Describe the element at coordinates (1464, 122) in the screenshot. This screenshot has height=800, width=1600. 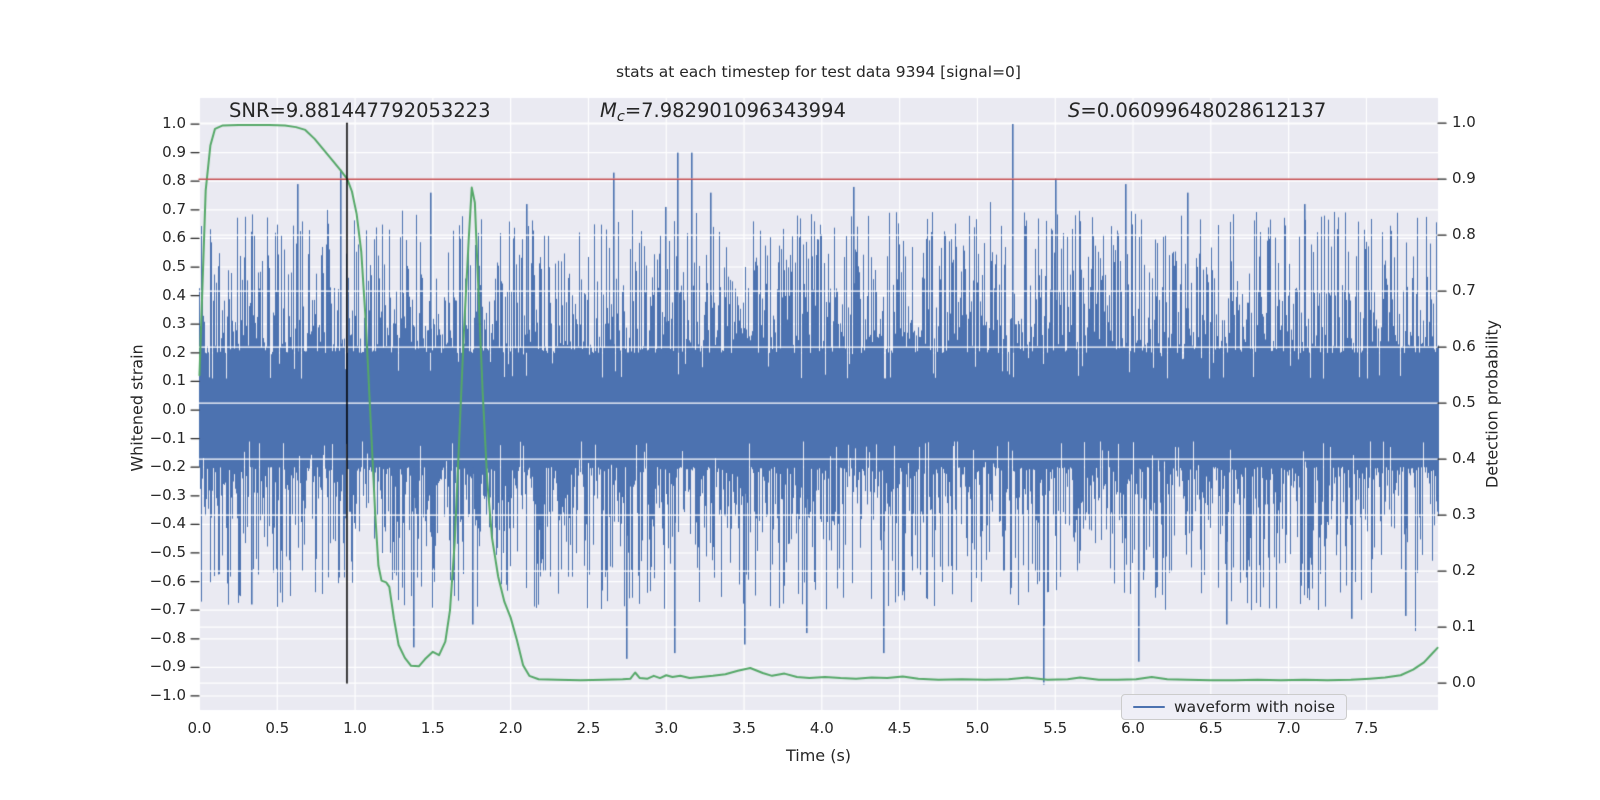
I see `y-right-tick-label: 1.0` at that location.